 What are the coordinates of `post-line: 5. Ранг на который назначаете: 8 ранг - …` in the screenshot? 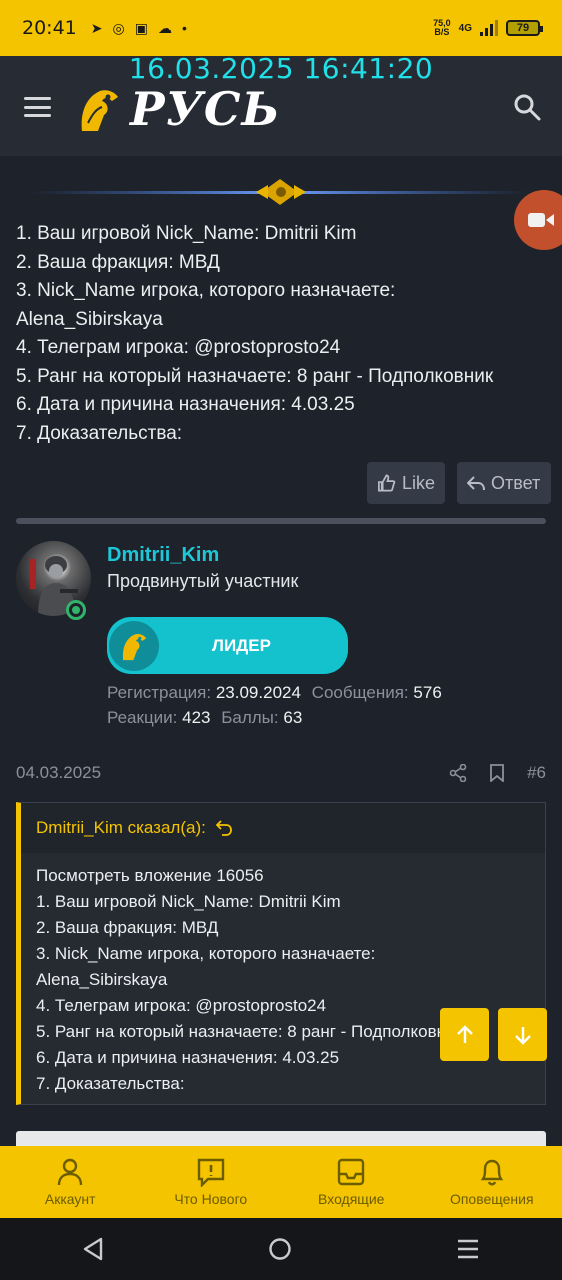 It's located at (255, 376).